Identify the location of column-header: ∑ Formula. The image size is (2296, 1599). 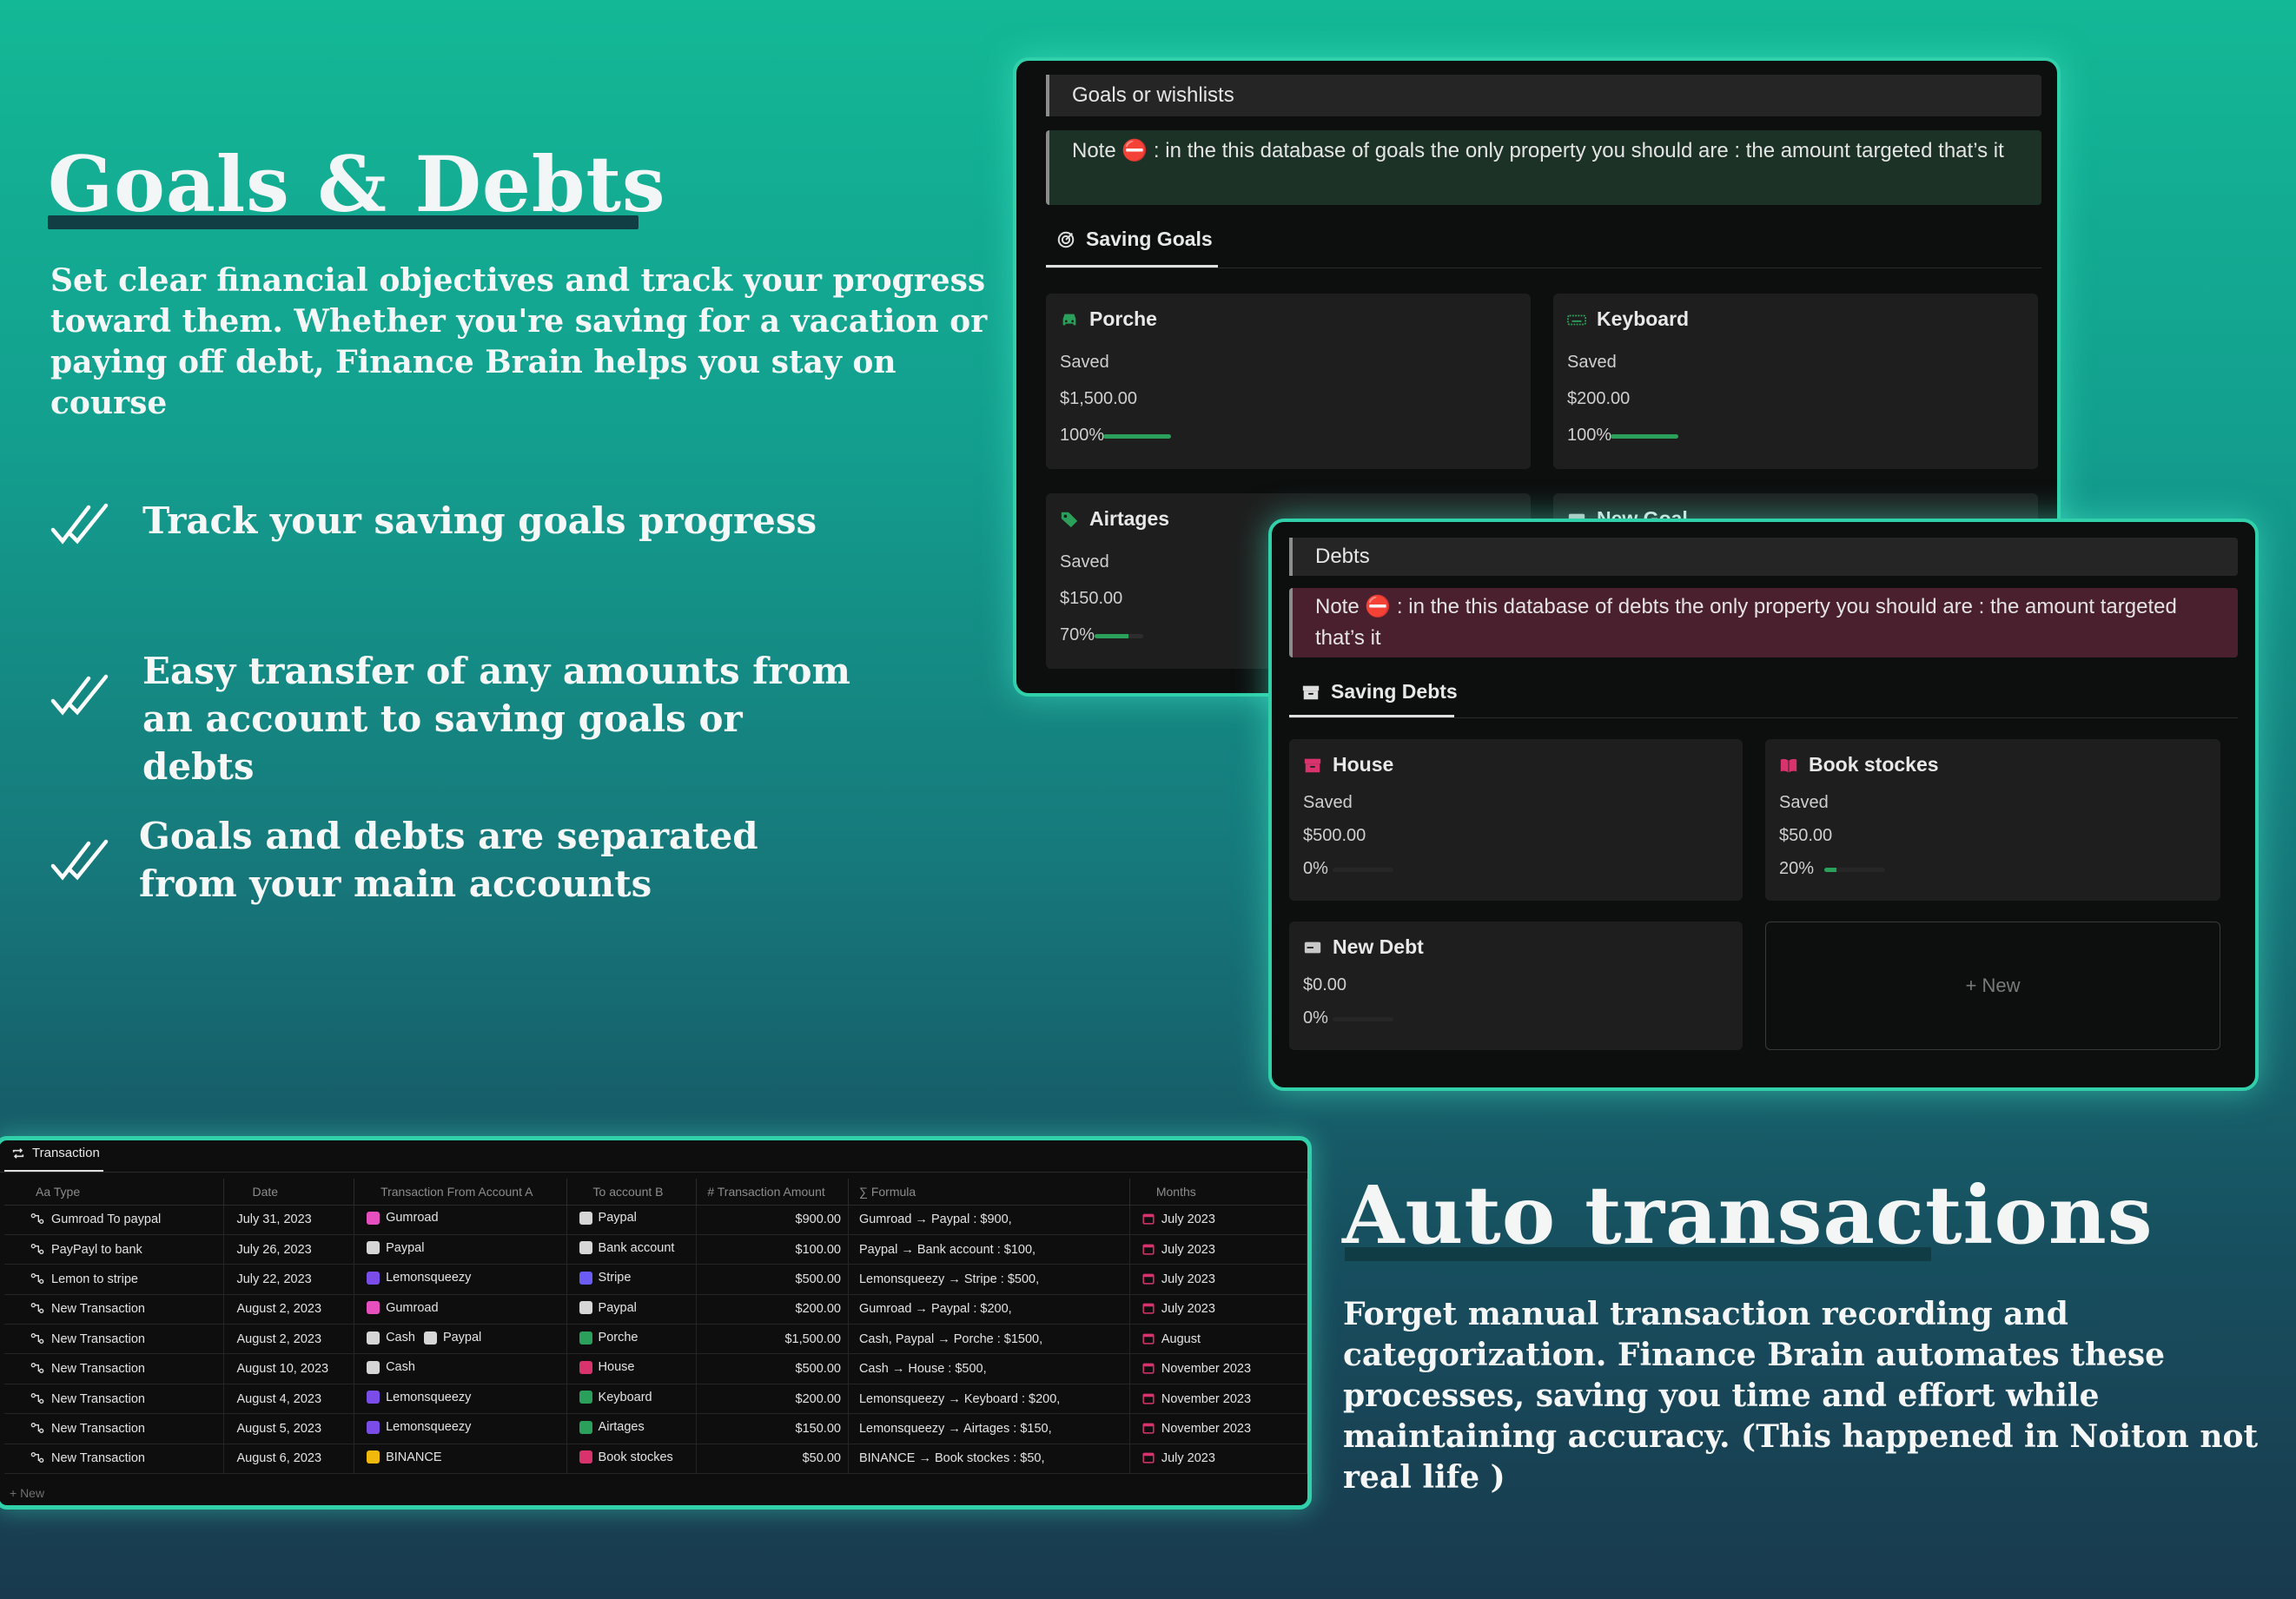
(989, 1192).